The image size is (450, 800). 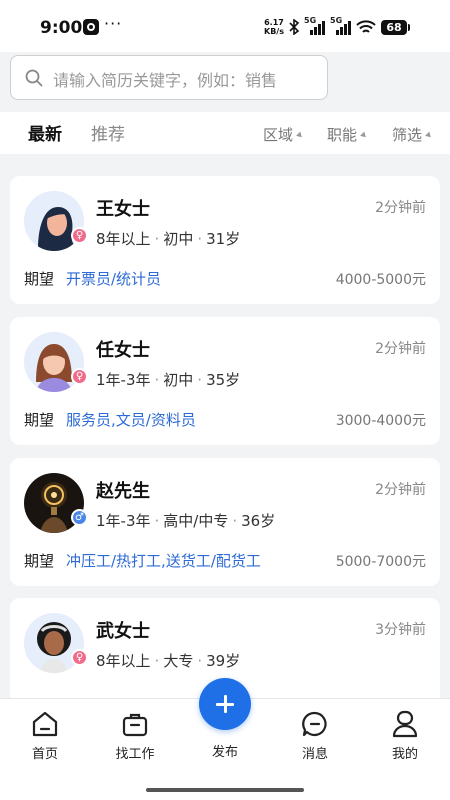 I want to click on battery-icon: 68, so click(x=395, y=27).